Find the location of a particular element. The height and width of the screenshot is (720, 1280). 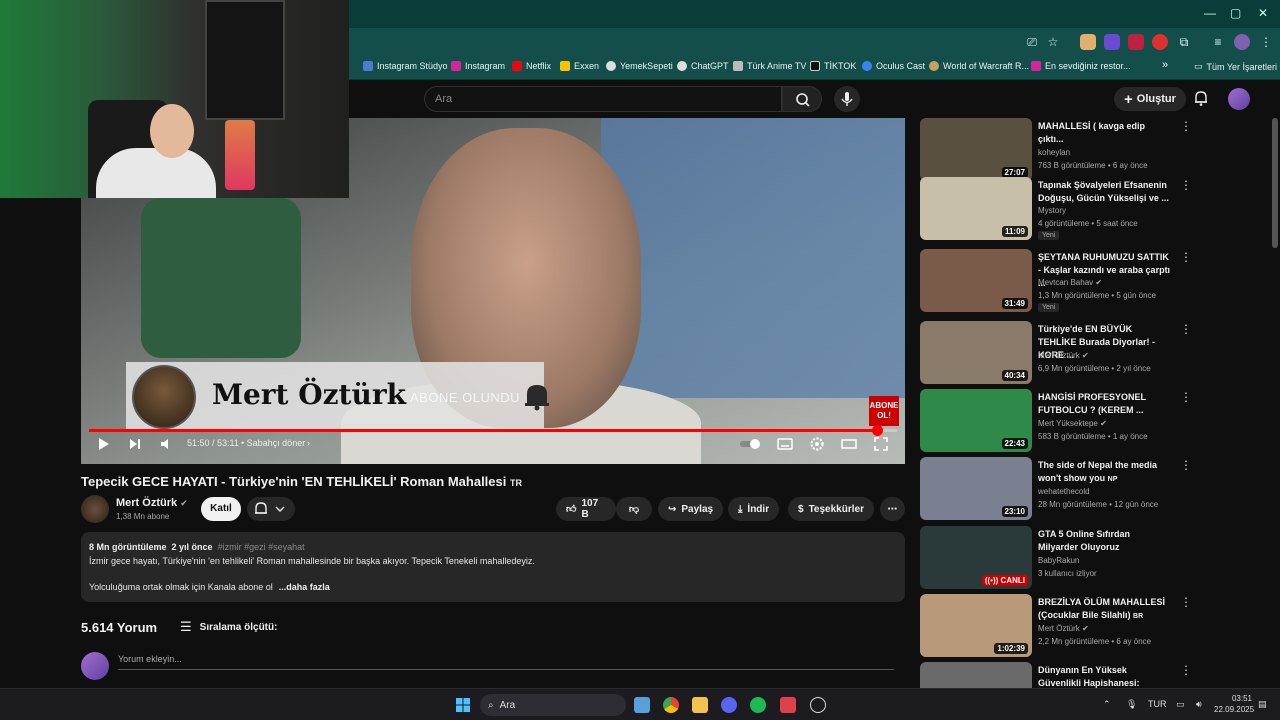

channel-name: Mert Öztürk ✔ is located at coordinates (152, 503).